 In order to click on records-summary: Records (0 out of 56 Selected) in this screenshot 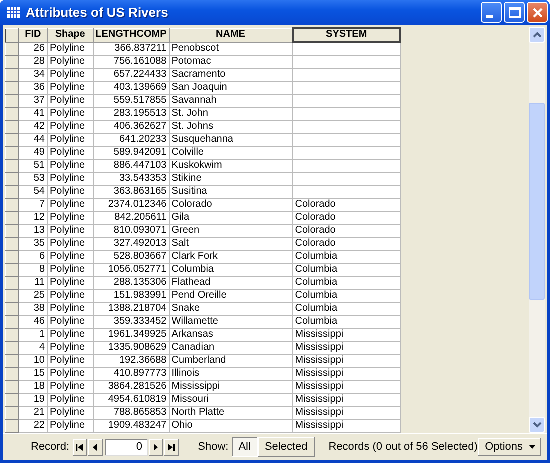, I will do `click(403, 447)`.